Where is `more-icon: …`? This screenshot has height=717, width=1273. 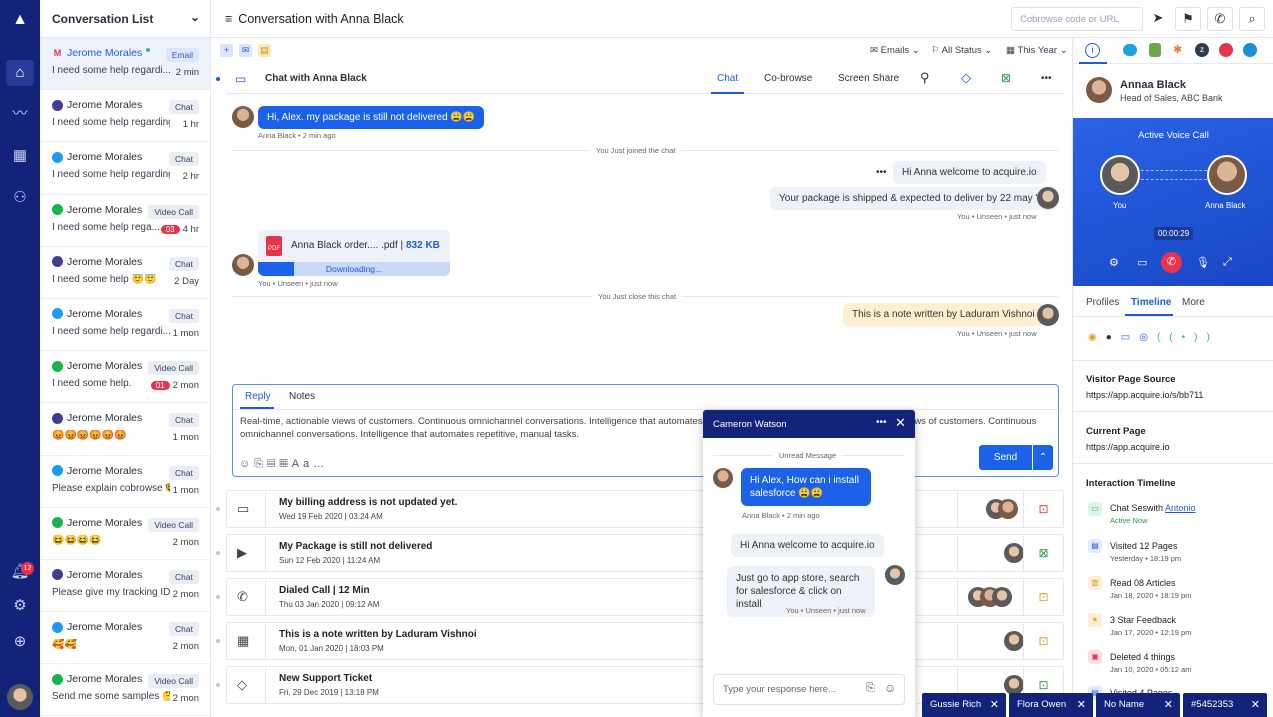
more-icon: … is located at coordinates (320, 464).